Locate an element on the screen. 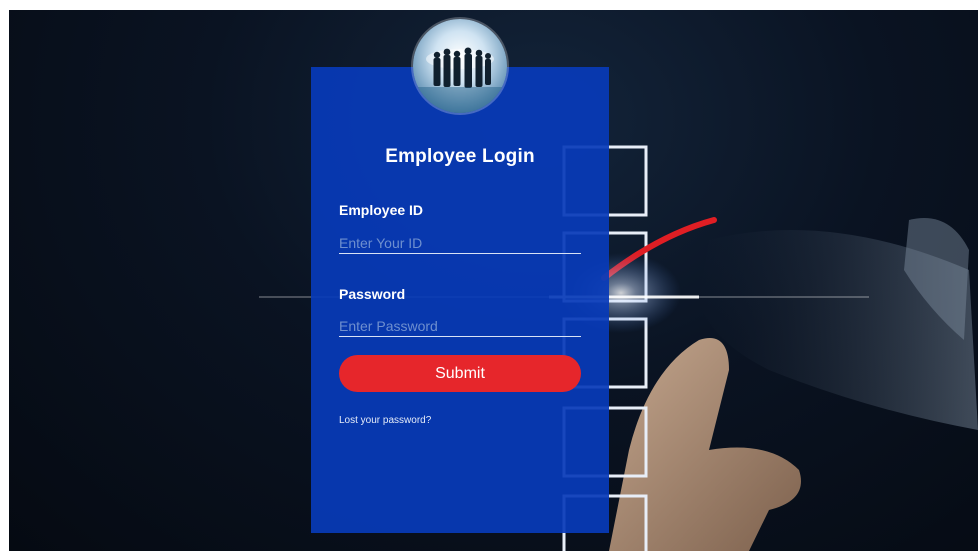  employee-id-input is located at coordinates (460, 243).